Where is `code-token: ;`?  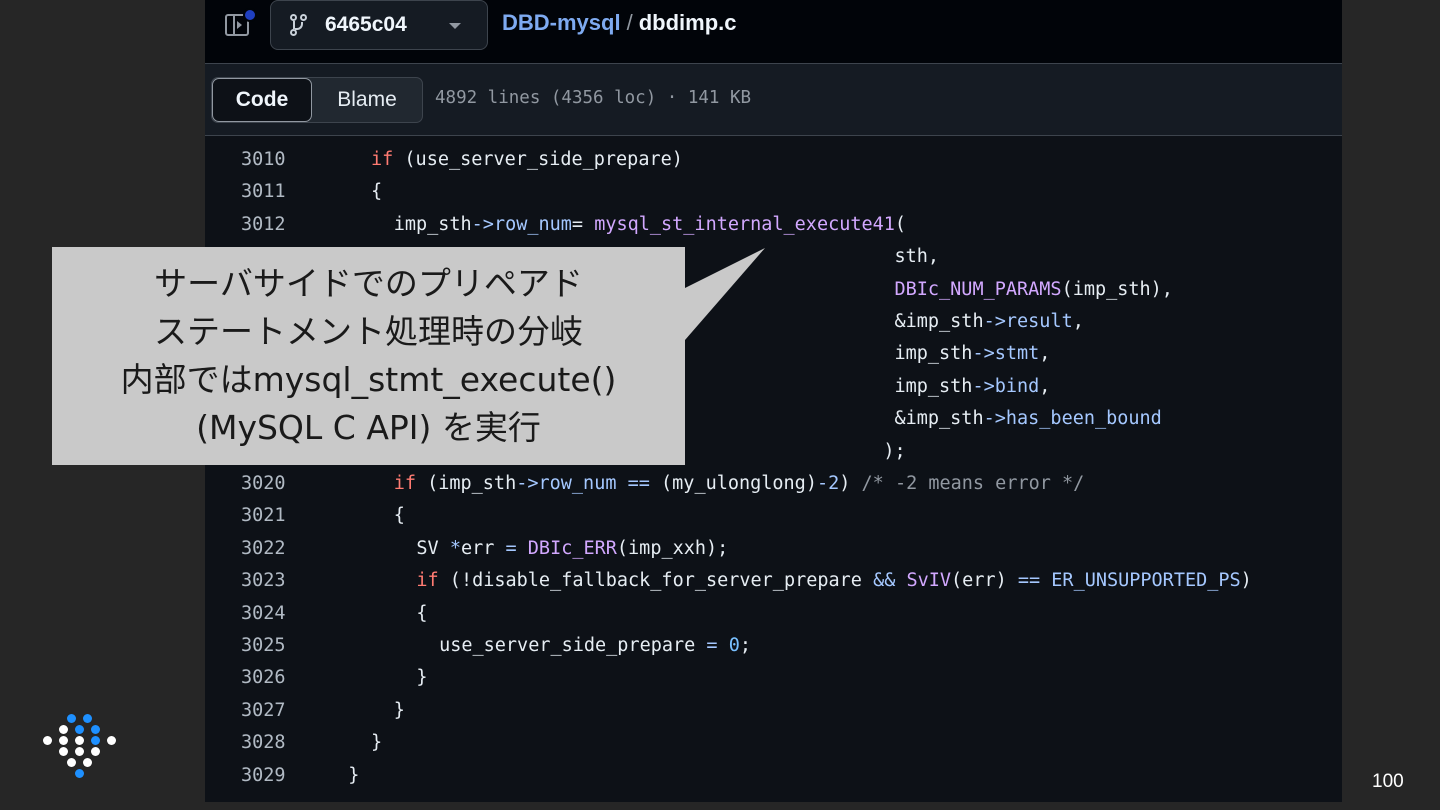
code-token: ; is located at coordinates (745, 645).